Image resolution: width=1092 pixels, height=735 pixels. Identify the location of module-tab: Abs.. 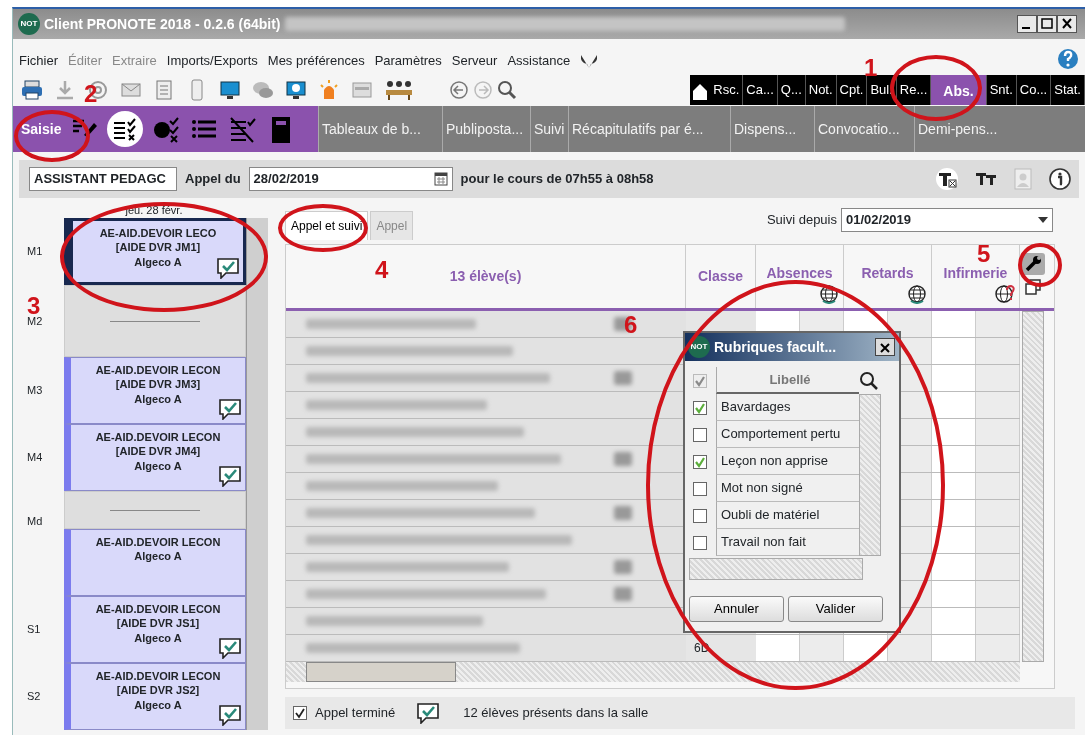
(959, 89).